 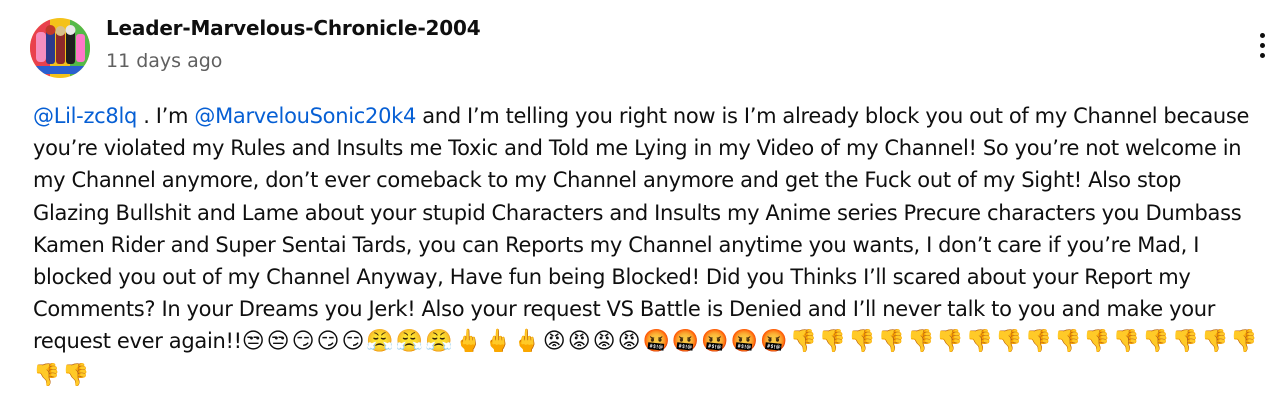 I want to click on more-vertical-icon, so click(x=1263, y=48).